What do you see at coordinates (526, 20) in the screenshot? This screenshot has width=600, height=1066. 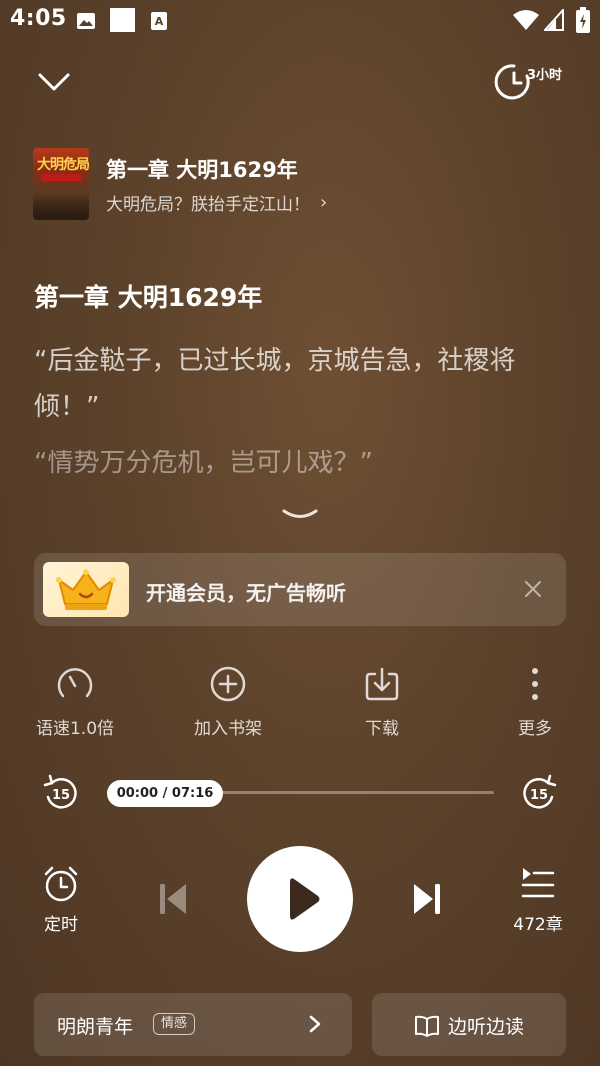 I see `wifi-icon` at bounding box center [526, 20].